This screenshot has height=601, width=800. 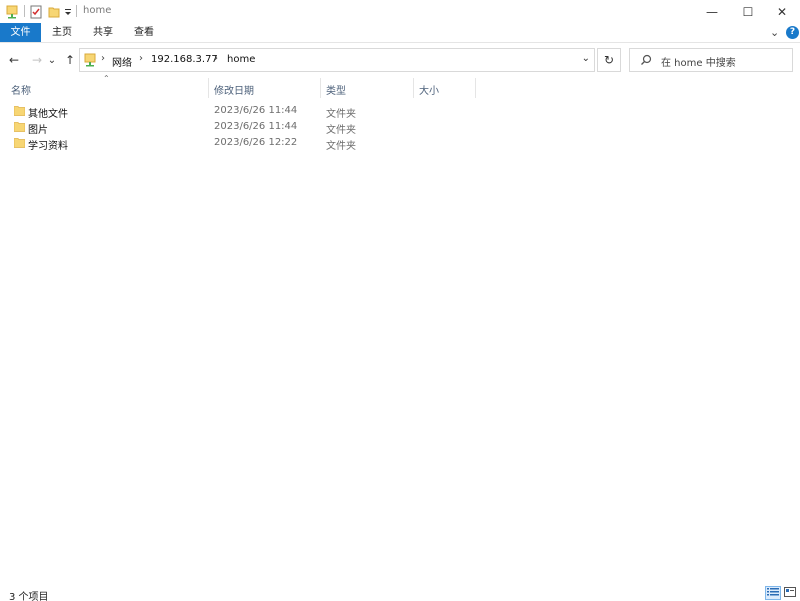 I want to click on up-button: ↑, so click(x=70, y=60).